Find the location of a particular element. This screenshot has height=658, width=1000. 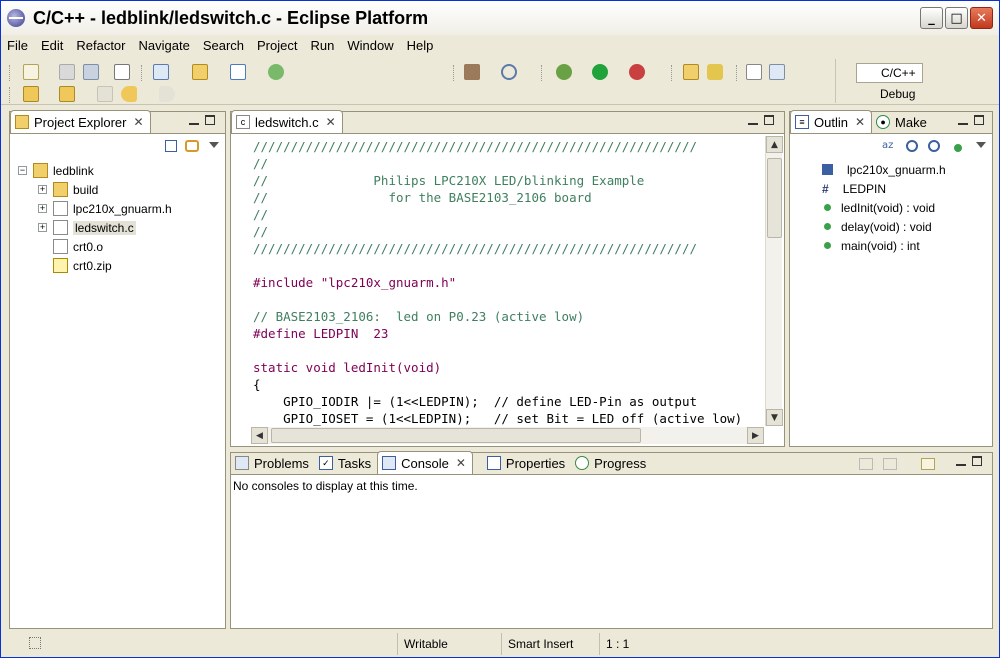

sort-icon: az is located at coordinates (889, 147).